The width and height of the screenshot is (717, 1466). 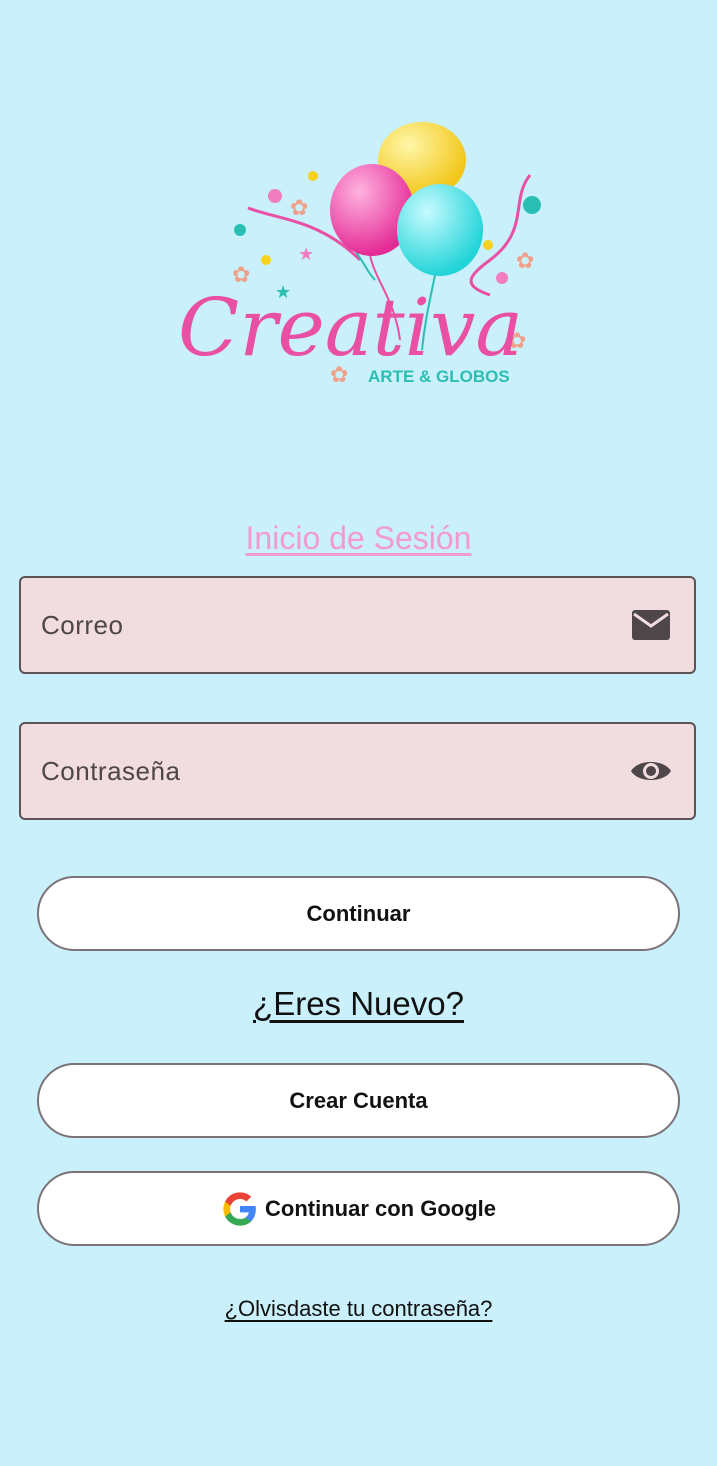 What do you see at coordinates (358, 1004) in the screenshot?
I see `new-user-prompt: ¿Eres Nuevo?` at bounding box center [358, 1004].